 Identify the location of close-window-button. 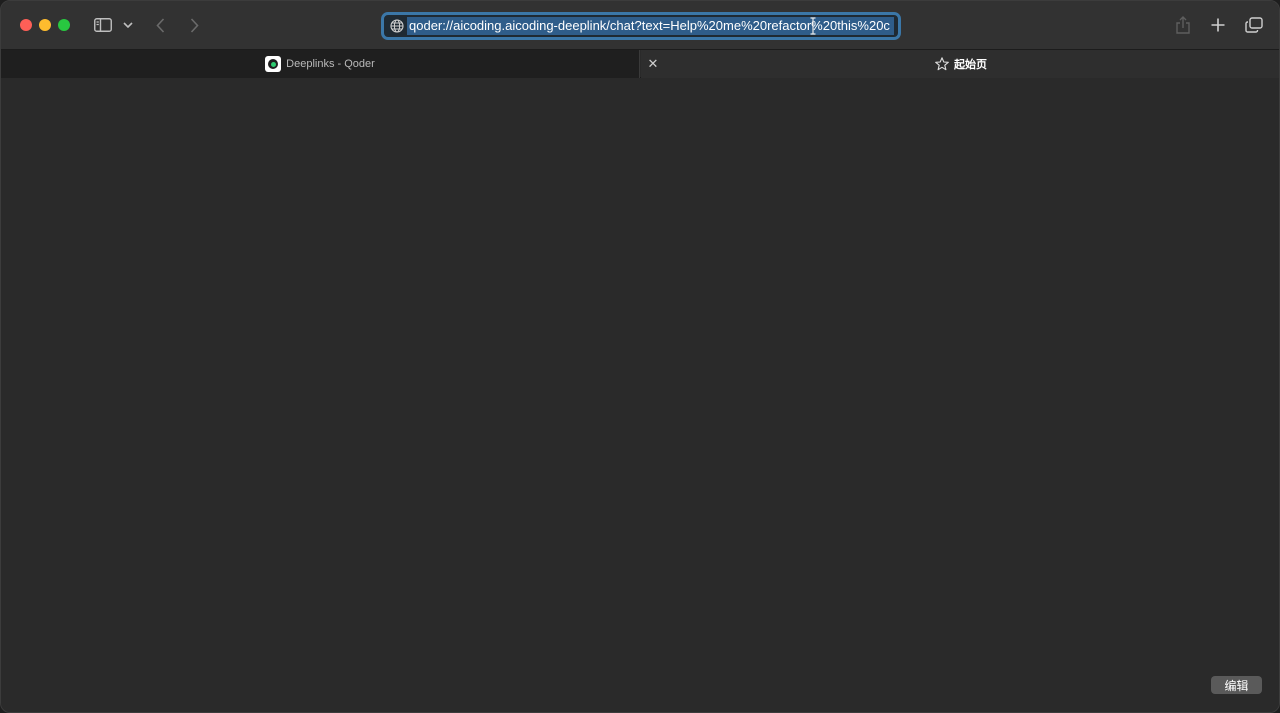
(26, 25).